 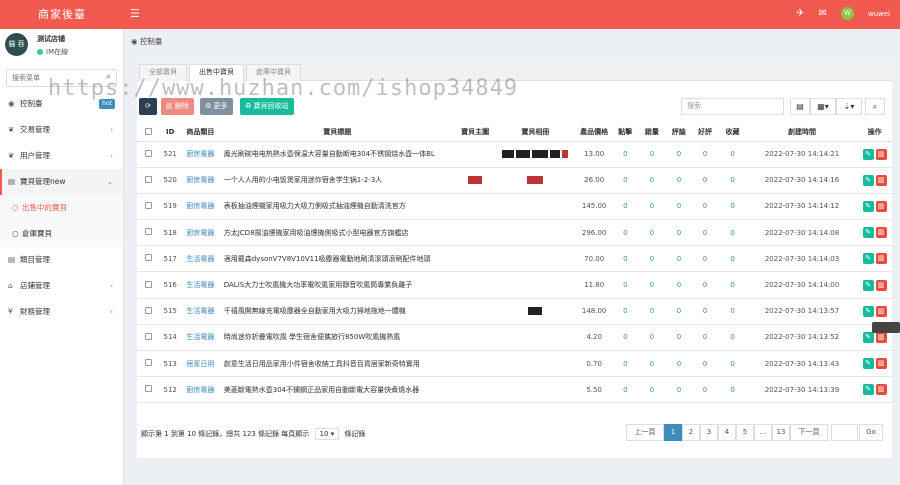 What do you see at coordinates (691, 432) in the screenshot?
I see `page-2-button: 2` at bounding box center [691, 432].